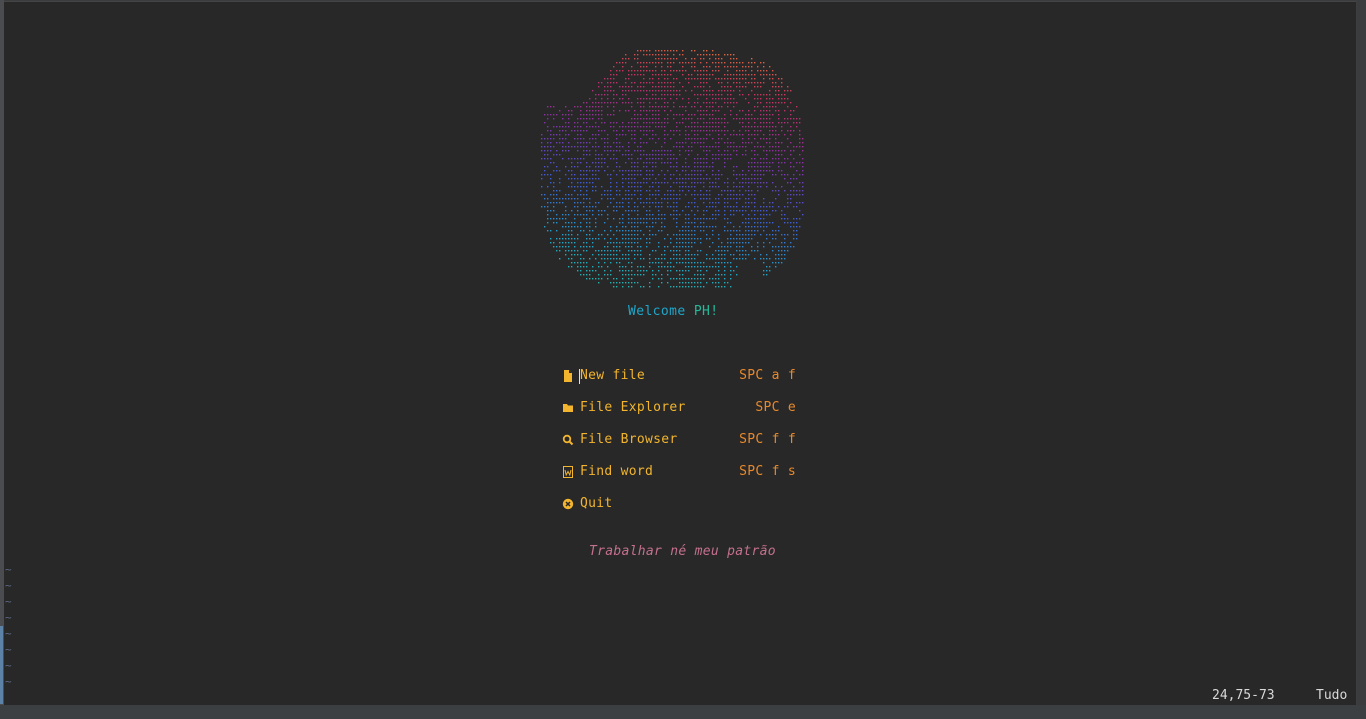 The width and height of the screenshot is (1366, 719). What do you see at coordinates (1, 665) in the screenshot?
I see `left-edge-accent` at bounding box center [1, 665].